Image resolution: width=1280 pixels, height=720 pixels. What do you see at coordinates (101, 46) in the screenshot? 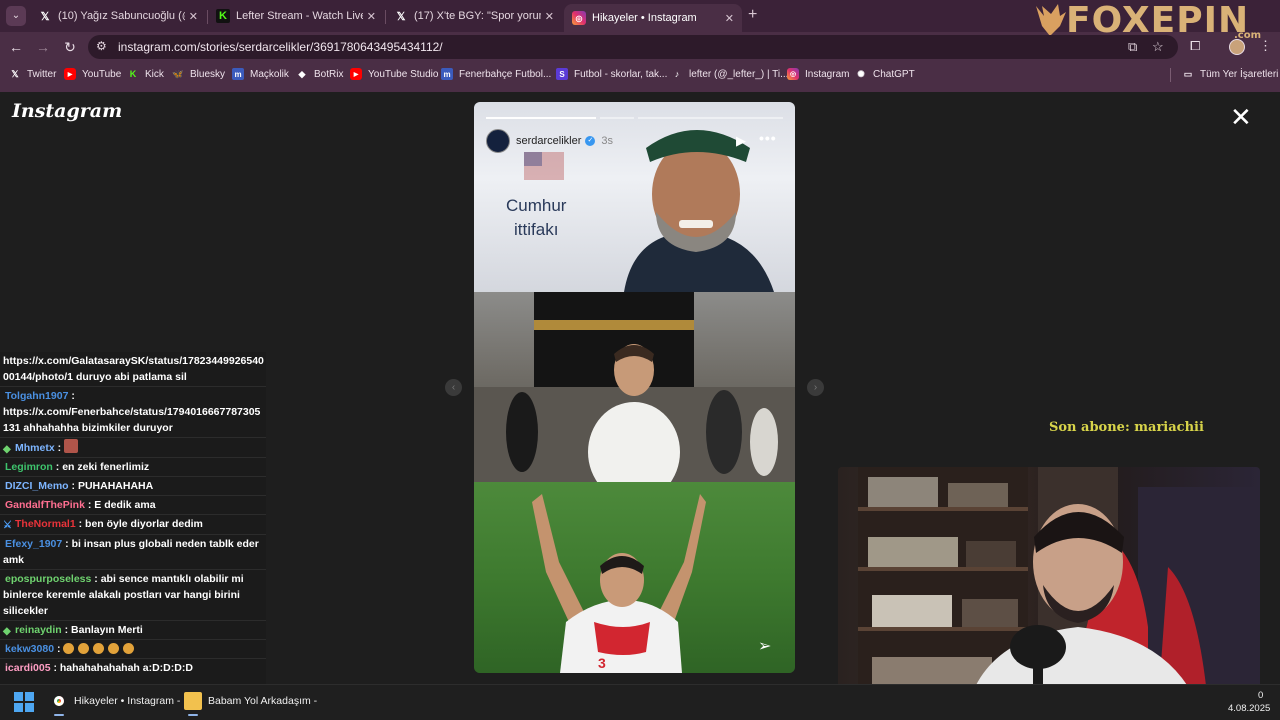
I see `site-info-icon: ⚙` at bounding box center [101, 46].